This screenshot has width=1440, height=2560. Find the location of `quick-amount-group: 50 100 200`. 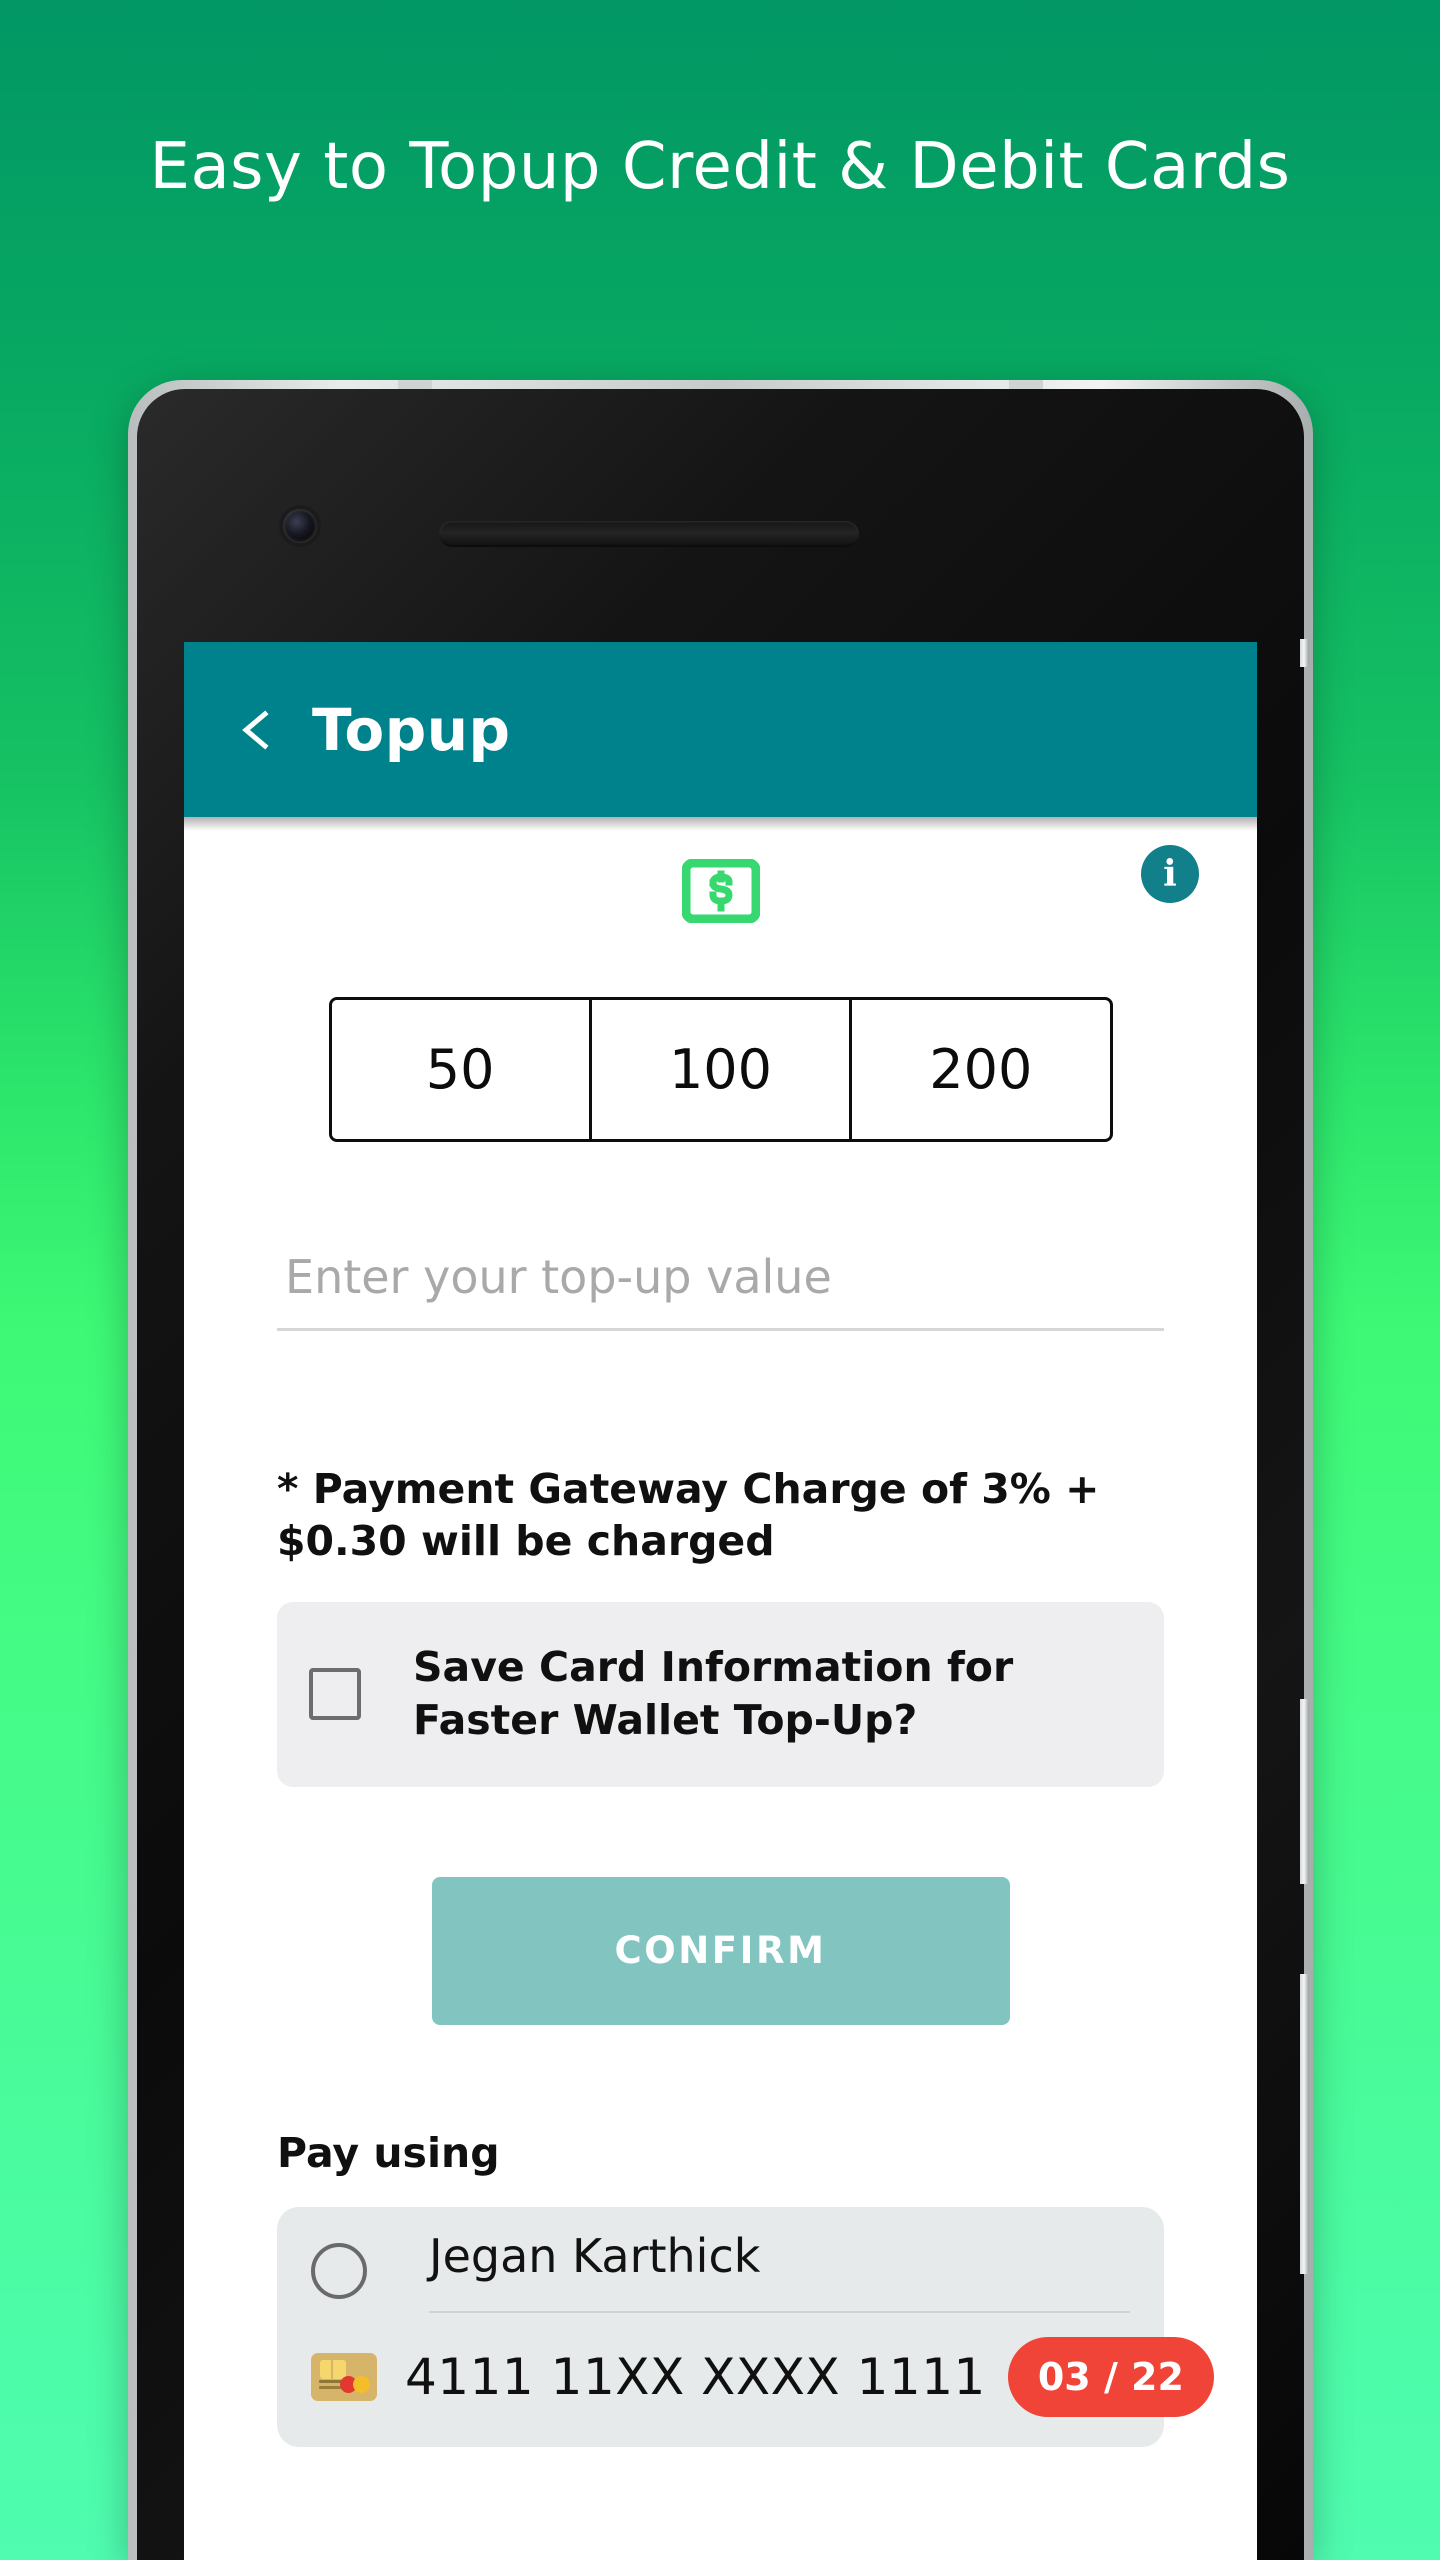

quick-amount-group: 50 100 200 is located at coordinates (720, 1069).